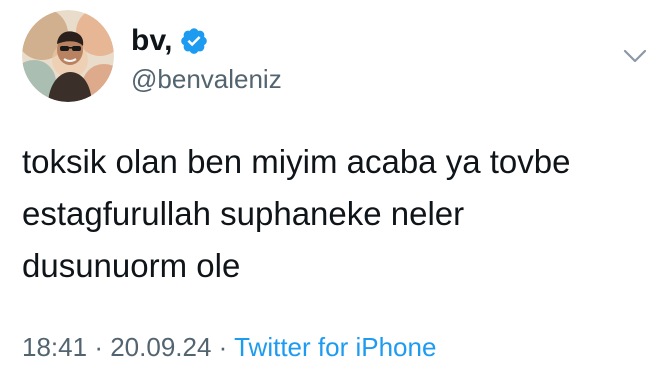  Describe the element at coordinates (296, 161) in the screenshot. I see `tweet-text-line: toksik olan ben miyim acaba ya tovbe` at that location.